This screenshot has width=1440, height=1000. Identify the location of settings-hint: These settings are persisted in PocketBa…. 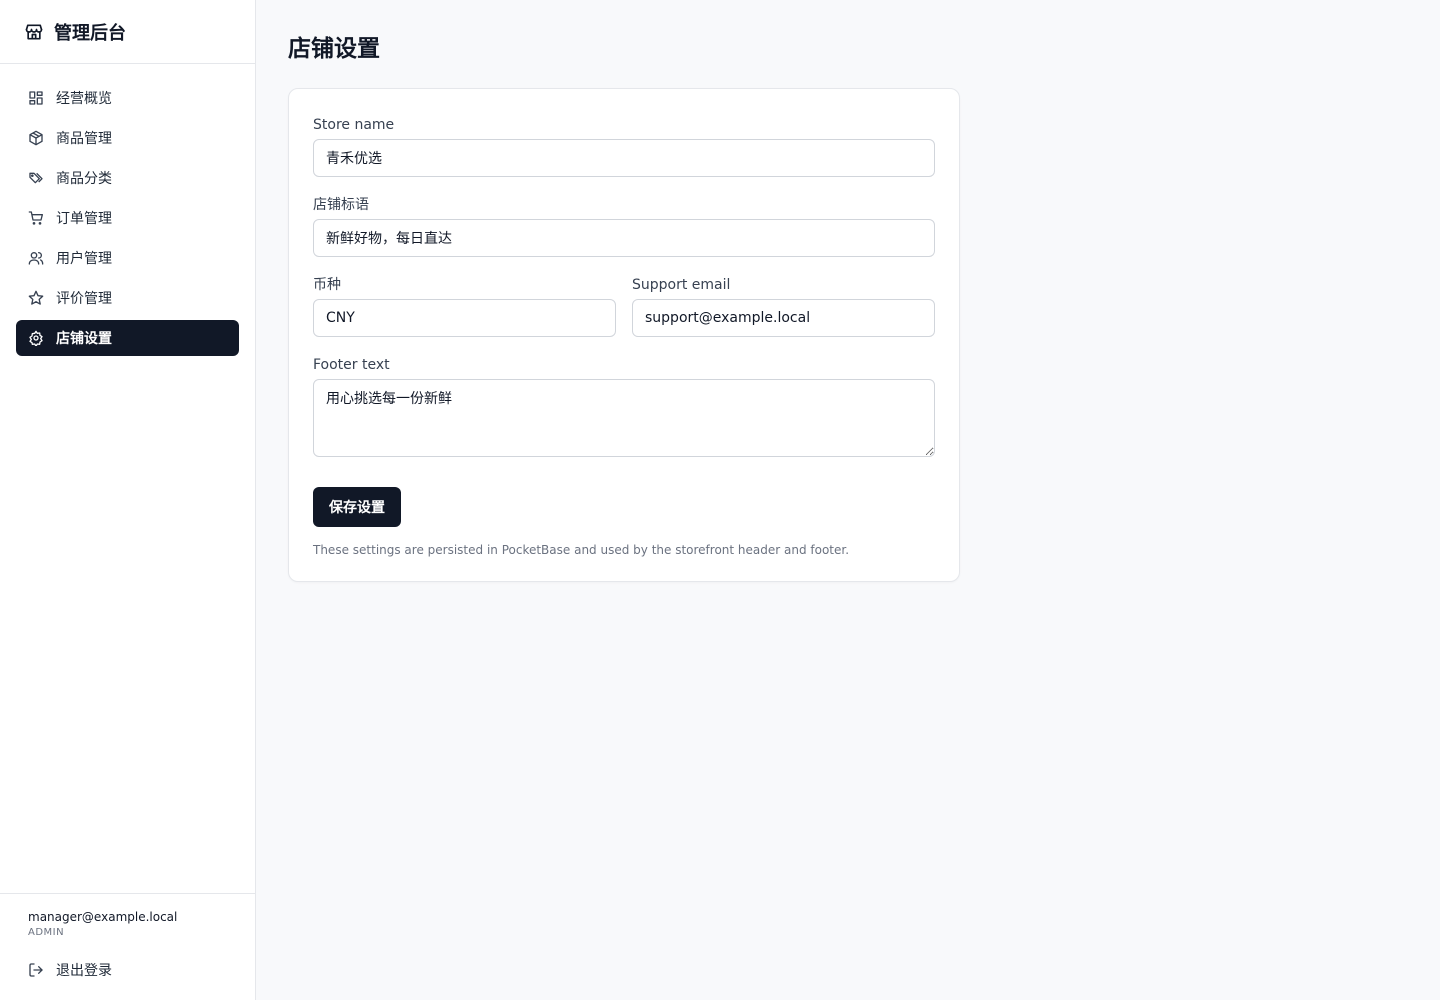
(581, 550).